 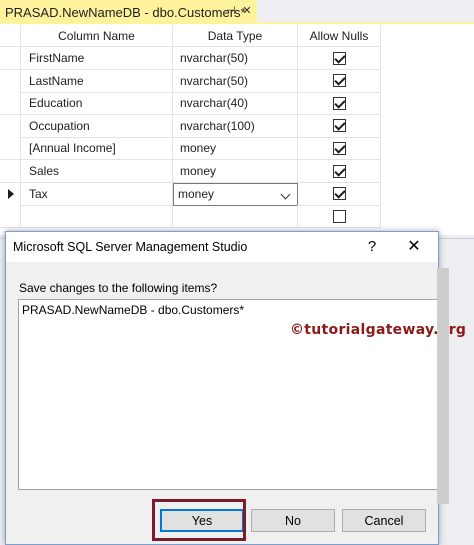 I want to click on no-button: No, so click(x=293, y=520).